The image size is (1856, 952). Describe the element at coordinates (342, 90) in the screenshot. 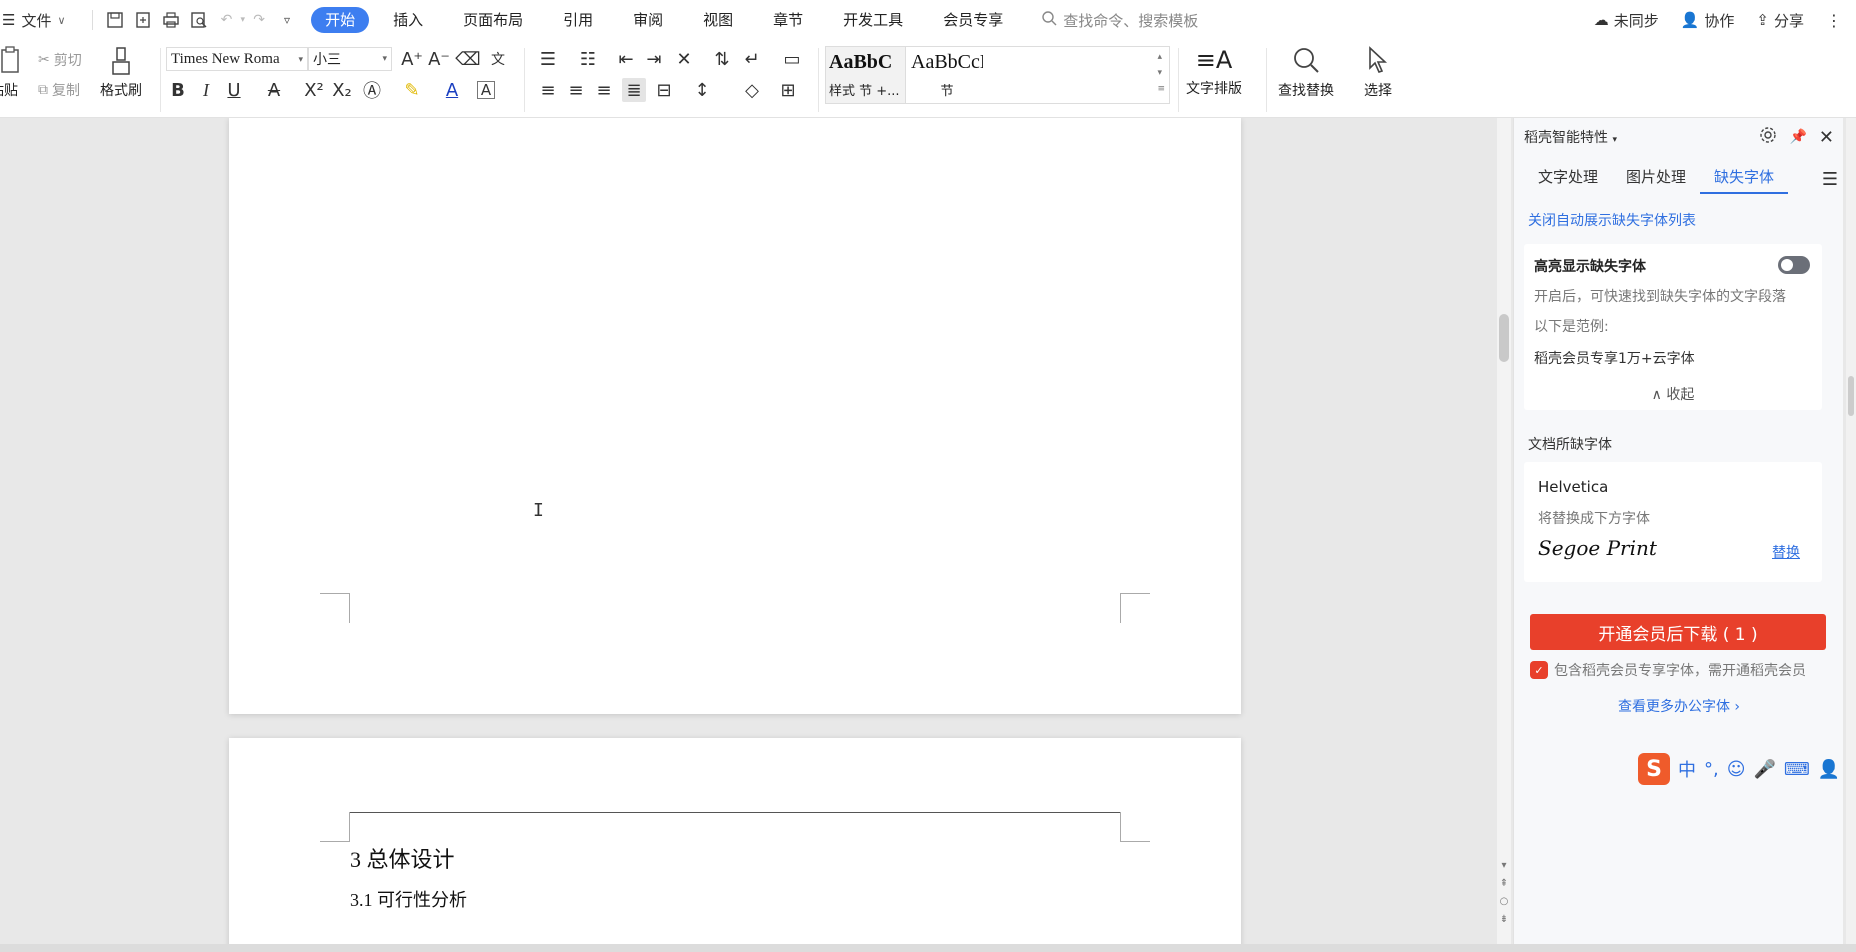

I see `subscript-icon: X₂` at that location.